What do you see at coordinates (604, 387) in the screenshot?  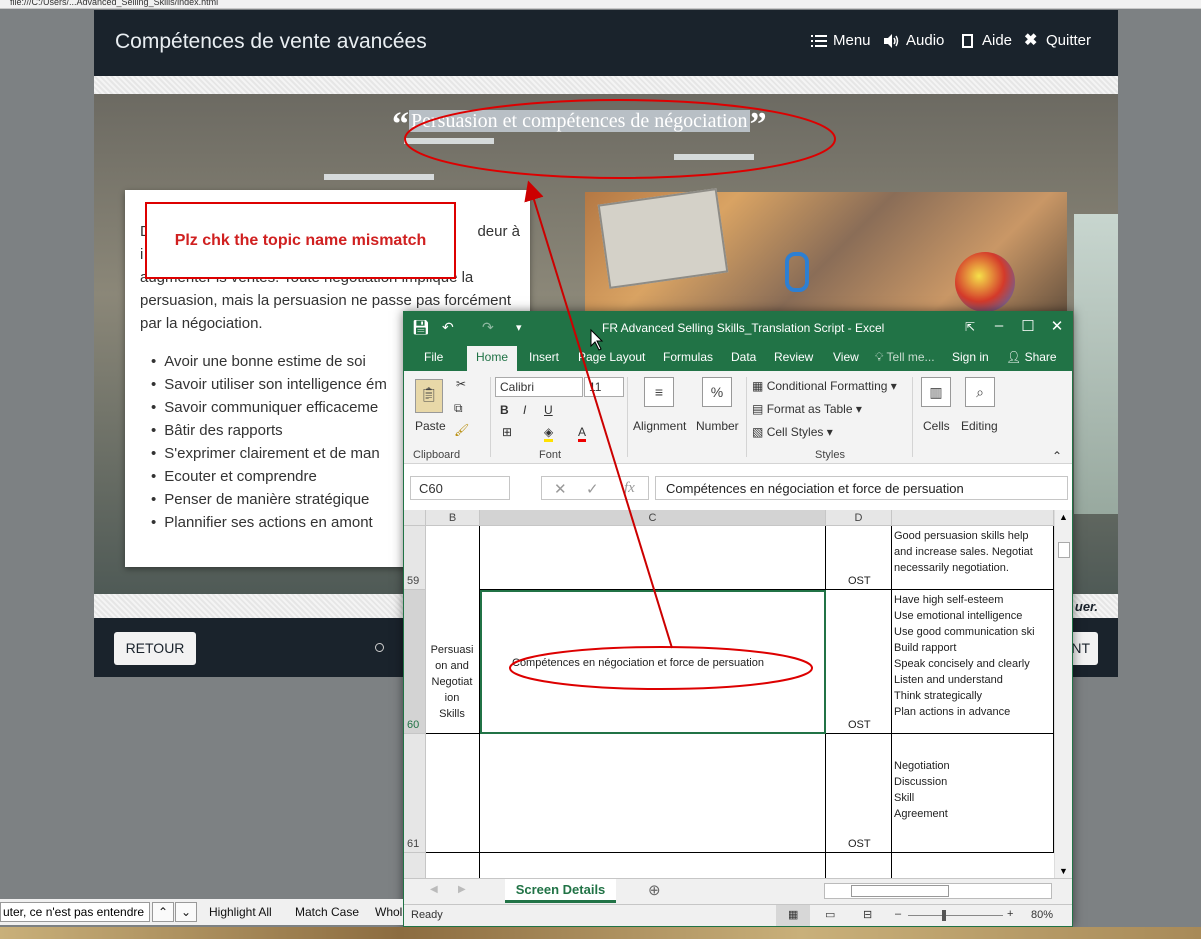 I see `font-size-box: 11` at bounding box center [604, 387].